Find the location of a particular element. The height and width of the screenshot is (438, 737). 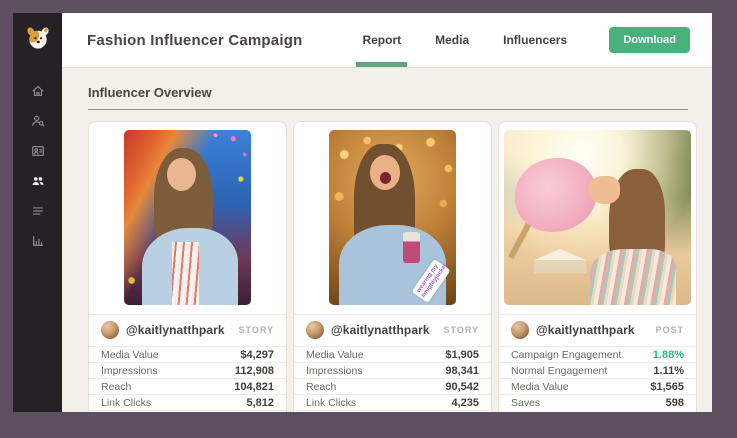

home-icon is located at coordinates (37, 90).